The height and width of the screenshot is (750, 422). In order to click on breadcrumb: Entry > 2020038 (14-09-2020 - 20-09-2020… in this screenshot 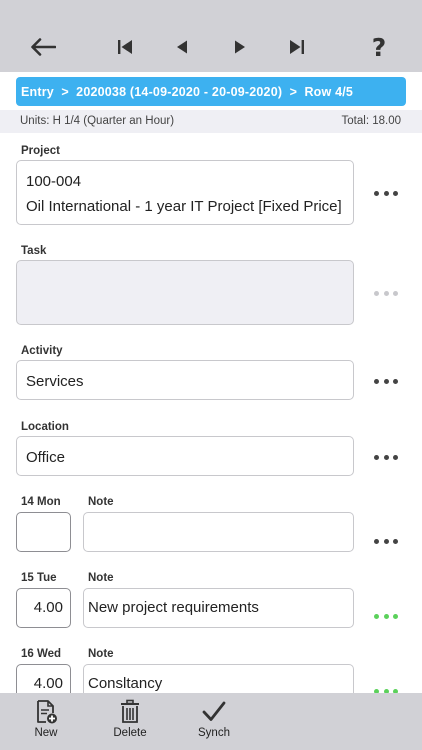, I will do `click(211, 91)`.